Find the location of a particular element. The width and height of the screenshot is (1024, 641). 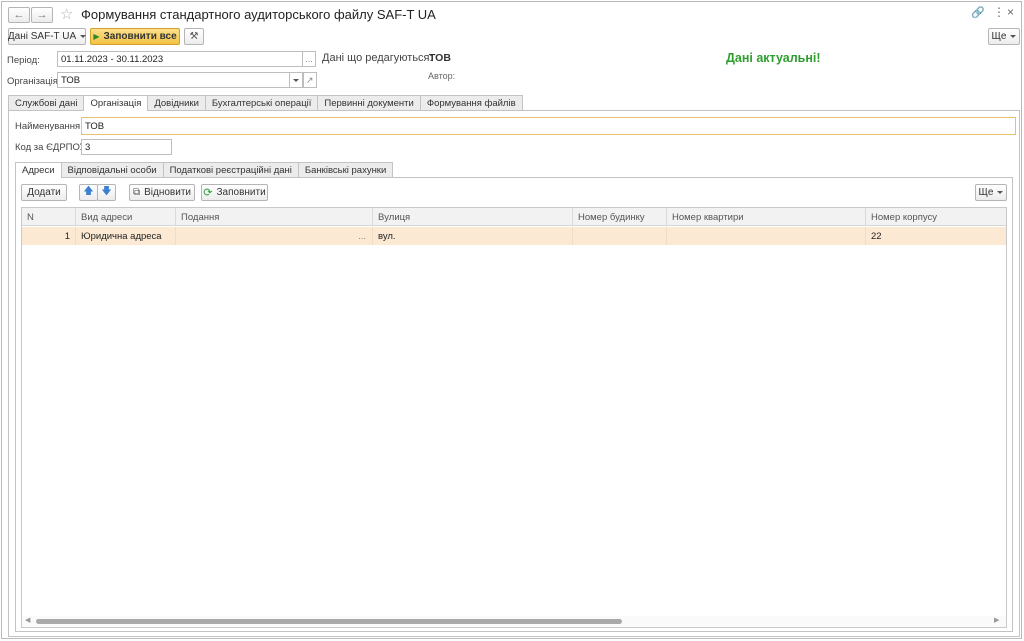

tab-label: Організація is located at coordinates (116, 103).